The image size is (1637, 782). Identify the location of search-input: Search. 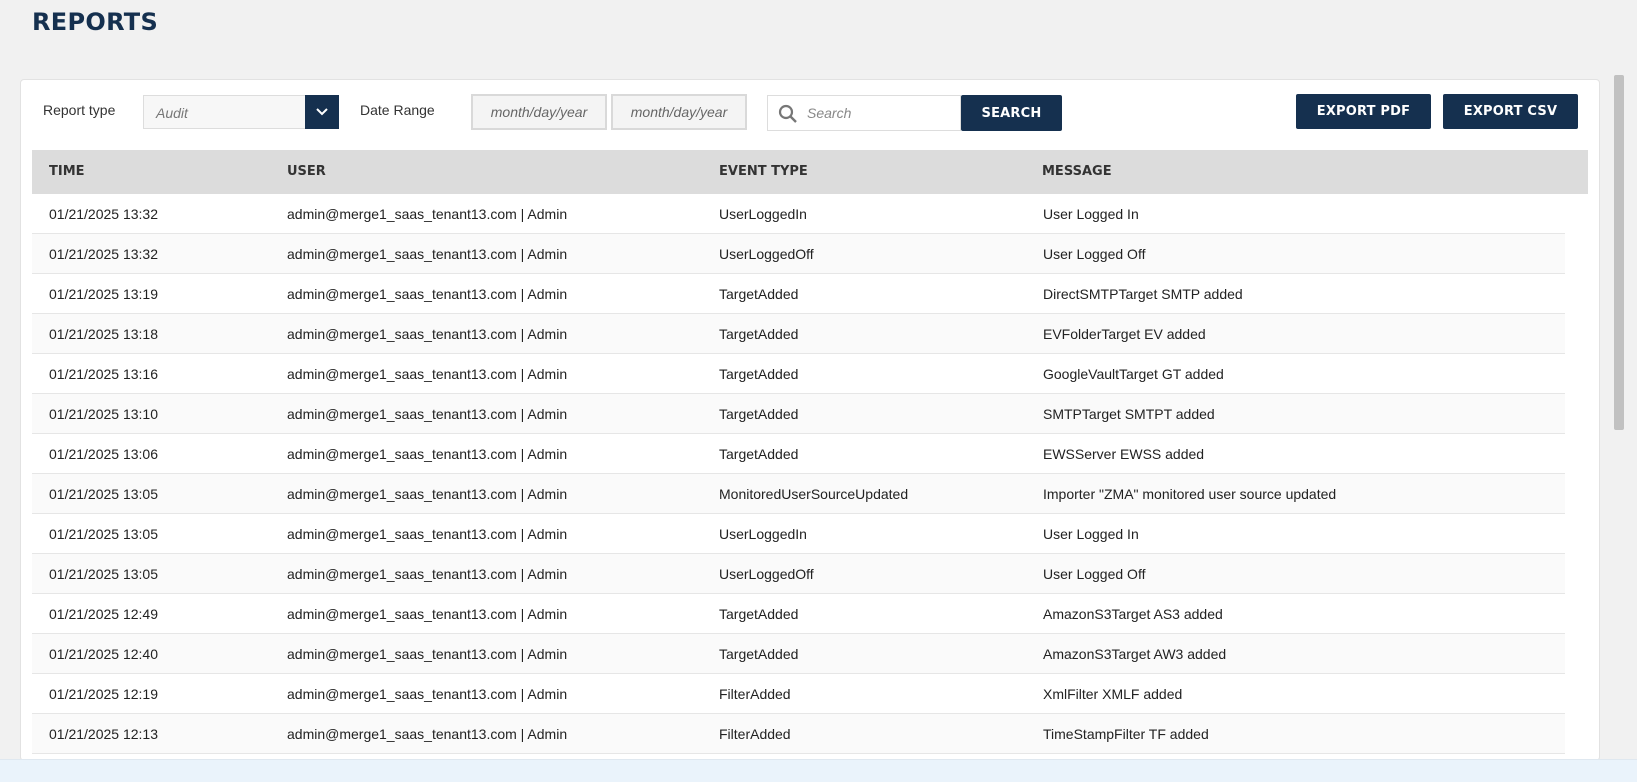
(829, 113).